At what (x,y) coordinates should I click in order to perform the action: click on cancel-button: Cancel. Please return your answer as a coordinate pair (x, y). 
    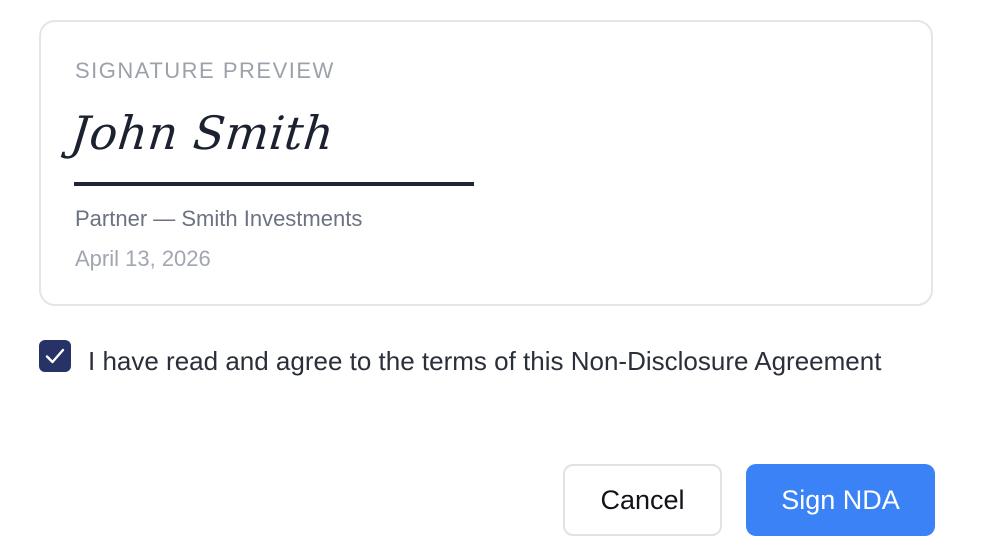
    Looking at the image, I should click on (642, 500).